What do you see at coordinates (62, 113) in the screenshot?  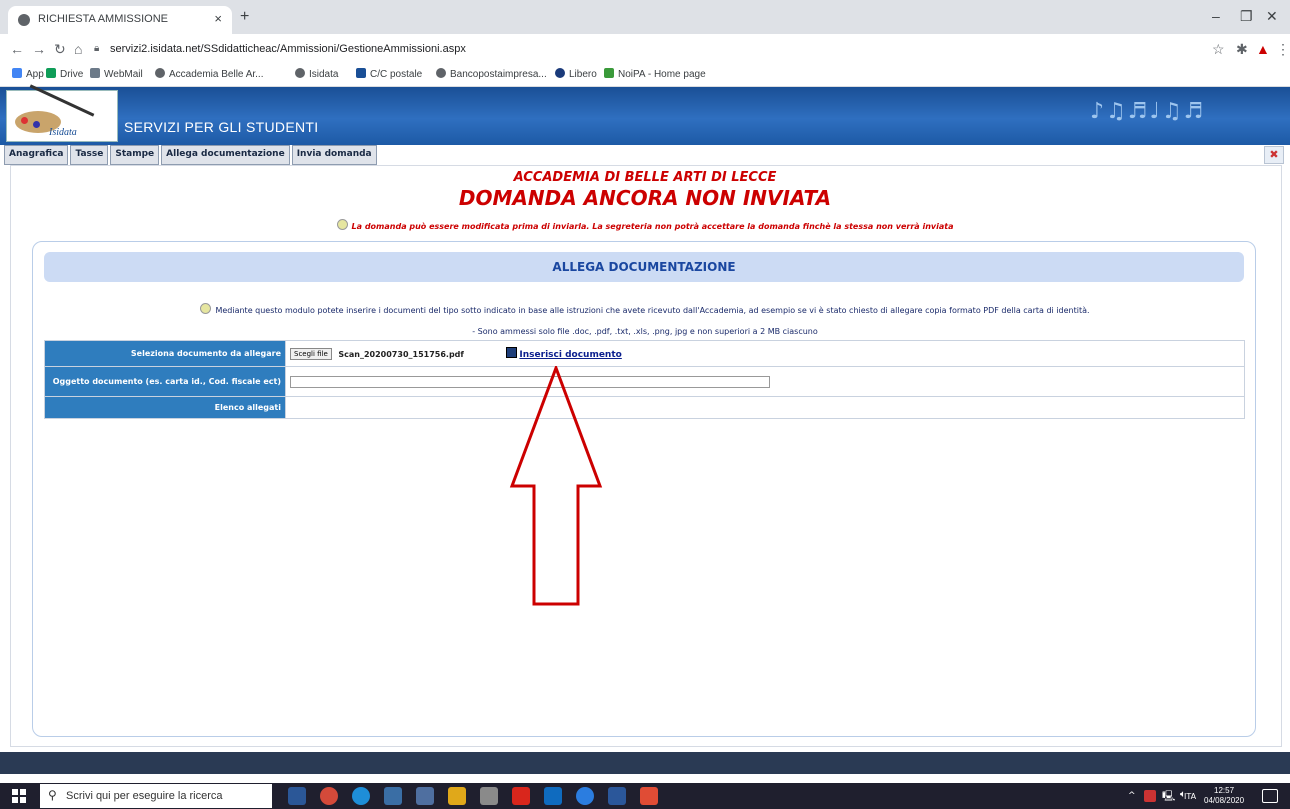 I see `isidata-logo: Isidata` at bounding box center [62, 113].